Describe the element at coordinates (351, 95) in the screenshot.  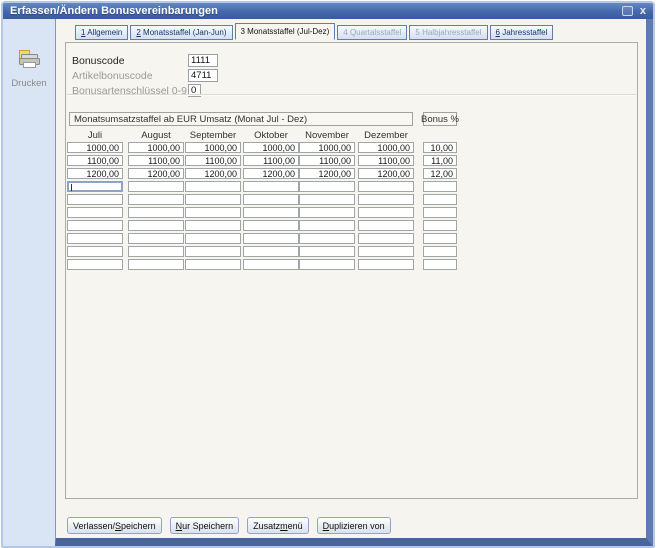
I see `section-divider` at that location.